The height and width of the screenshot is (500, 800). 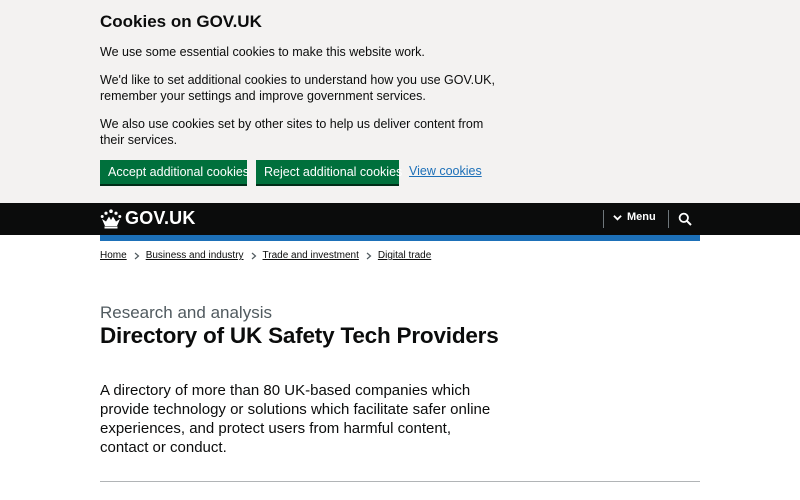 I want to click on breadcrumb-home: Home, so click(x=113, y=255).